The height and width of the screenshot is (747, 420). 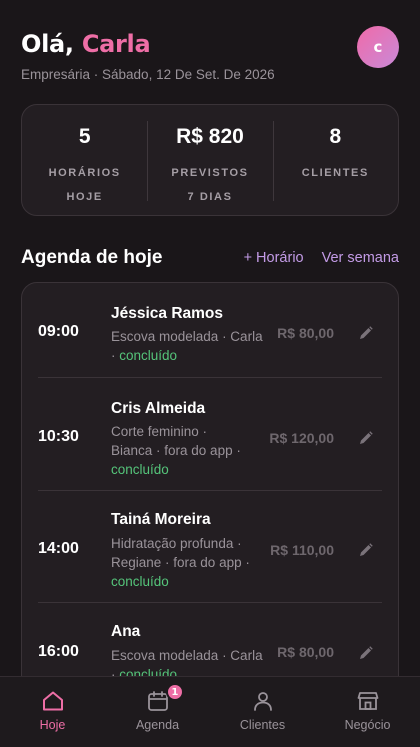 I want to click on stat-label-line: CLIENTES, so click(x=335, y=173).